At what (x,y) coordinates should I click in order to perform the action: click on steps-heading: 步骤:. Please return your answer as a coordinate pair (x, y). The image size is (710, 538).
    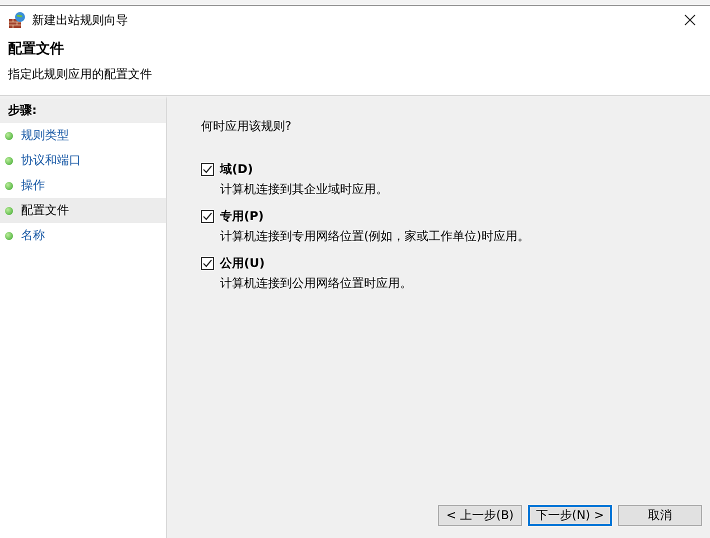
    Looking at the image, I should click on (83, 111).